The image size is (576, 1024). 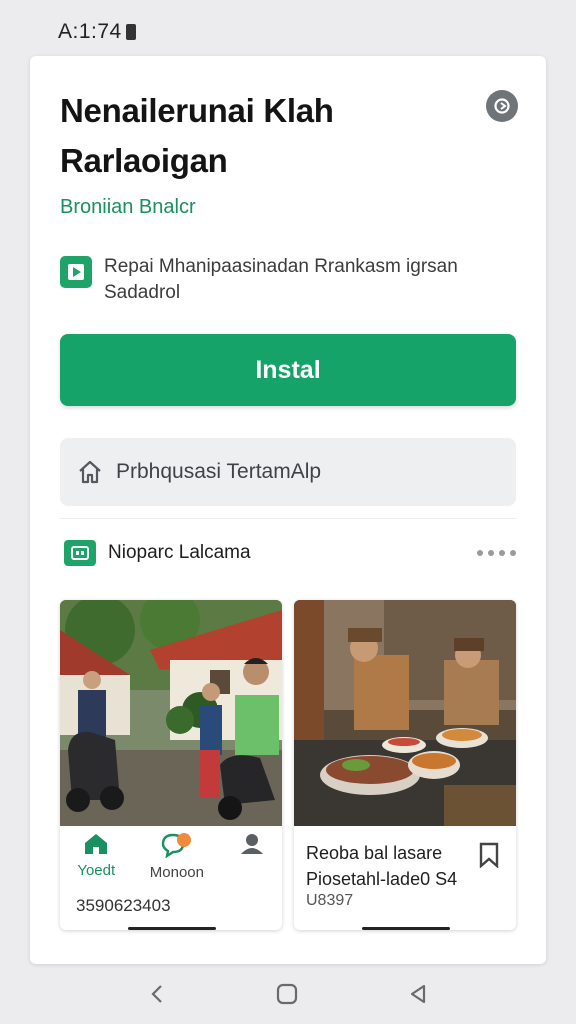 I want to click on more-options-icon, so click(x=496, y=553).